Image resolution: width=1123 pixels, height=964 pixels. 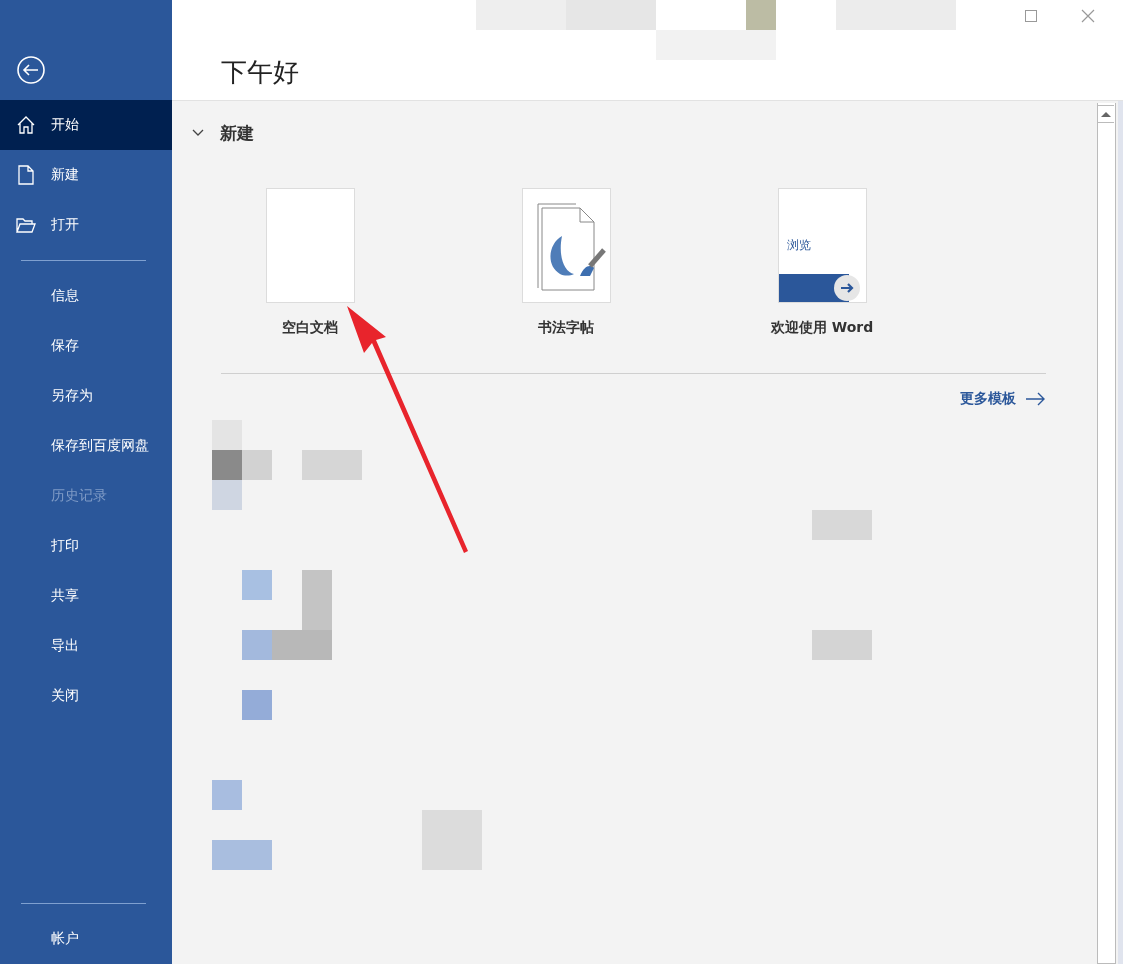 What do you see at coordinates (260, 72) in the screenshot?
I see `greeting: 下午好` at bounding box center [260, 72].